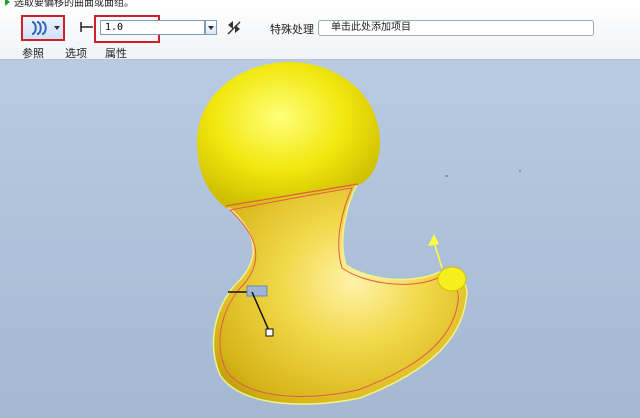 The width and height of the screenshot is (640, 418). What do you see at coordinates (7, 3) in the screenshot?
I see `prompt-arrow-icon` at bounding box center [7, 3].